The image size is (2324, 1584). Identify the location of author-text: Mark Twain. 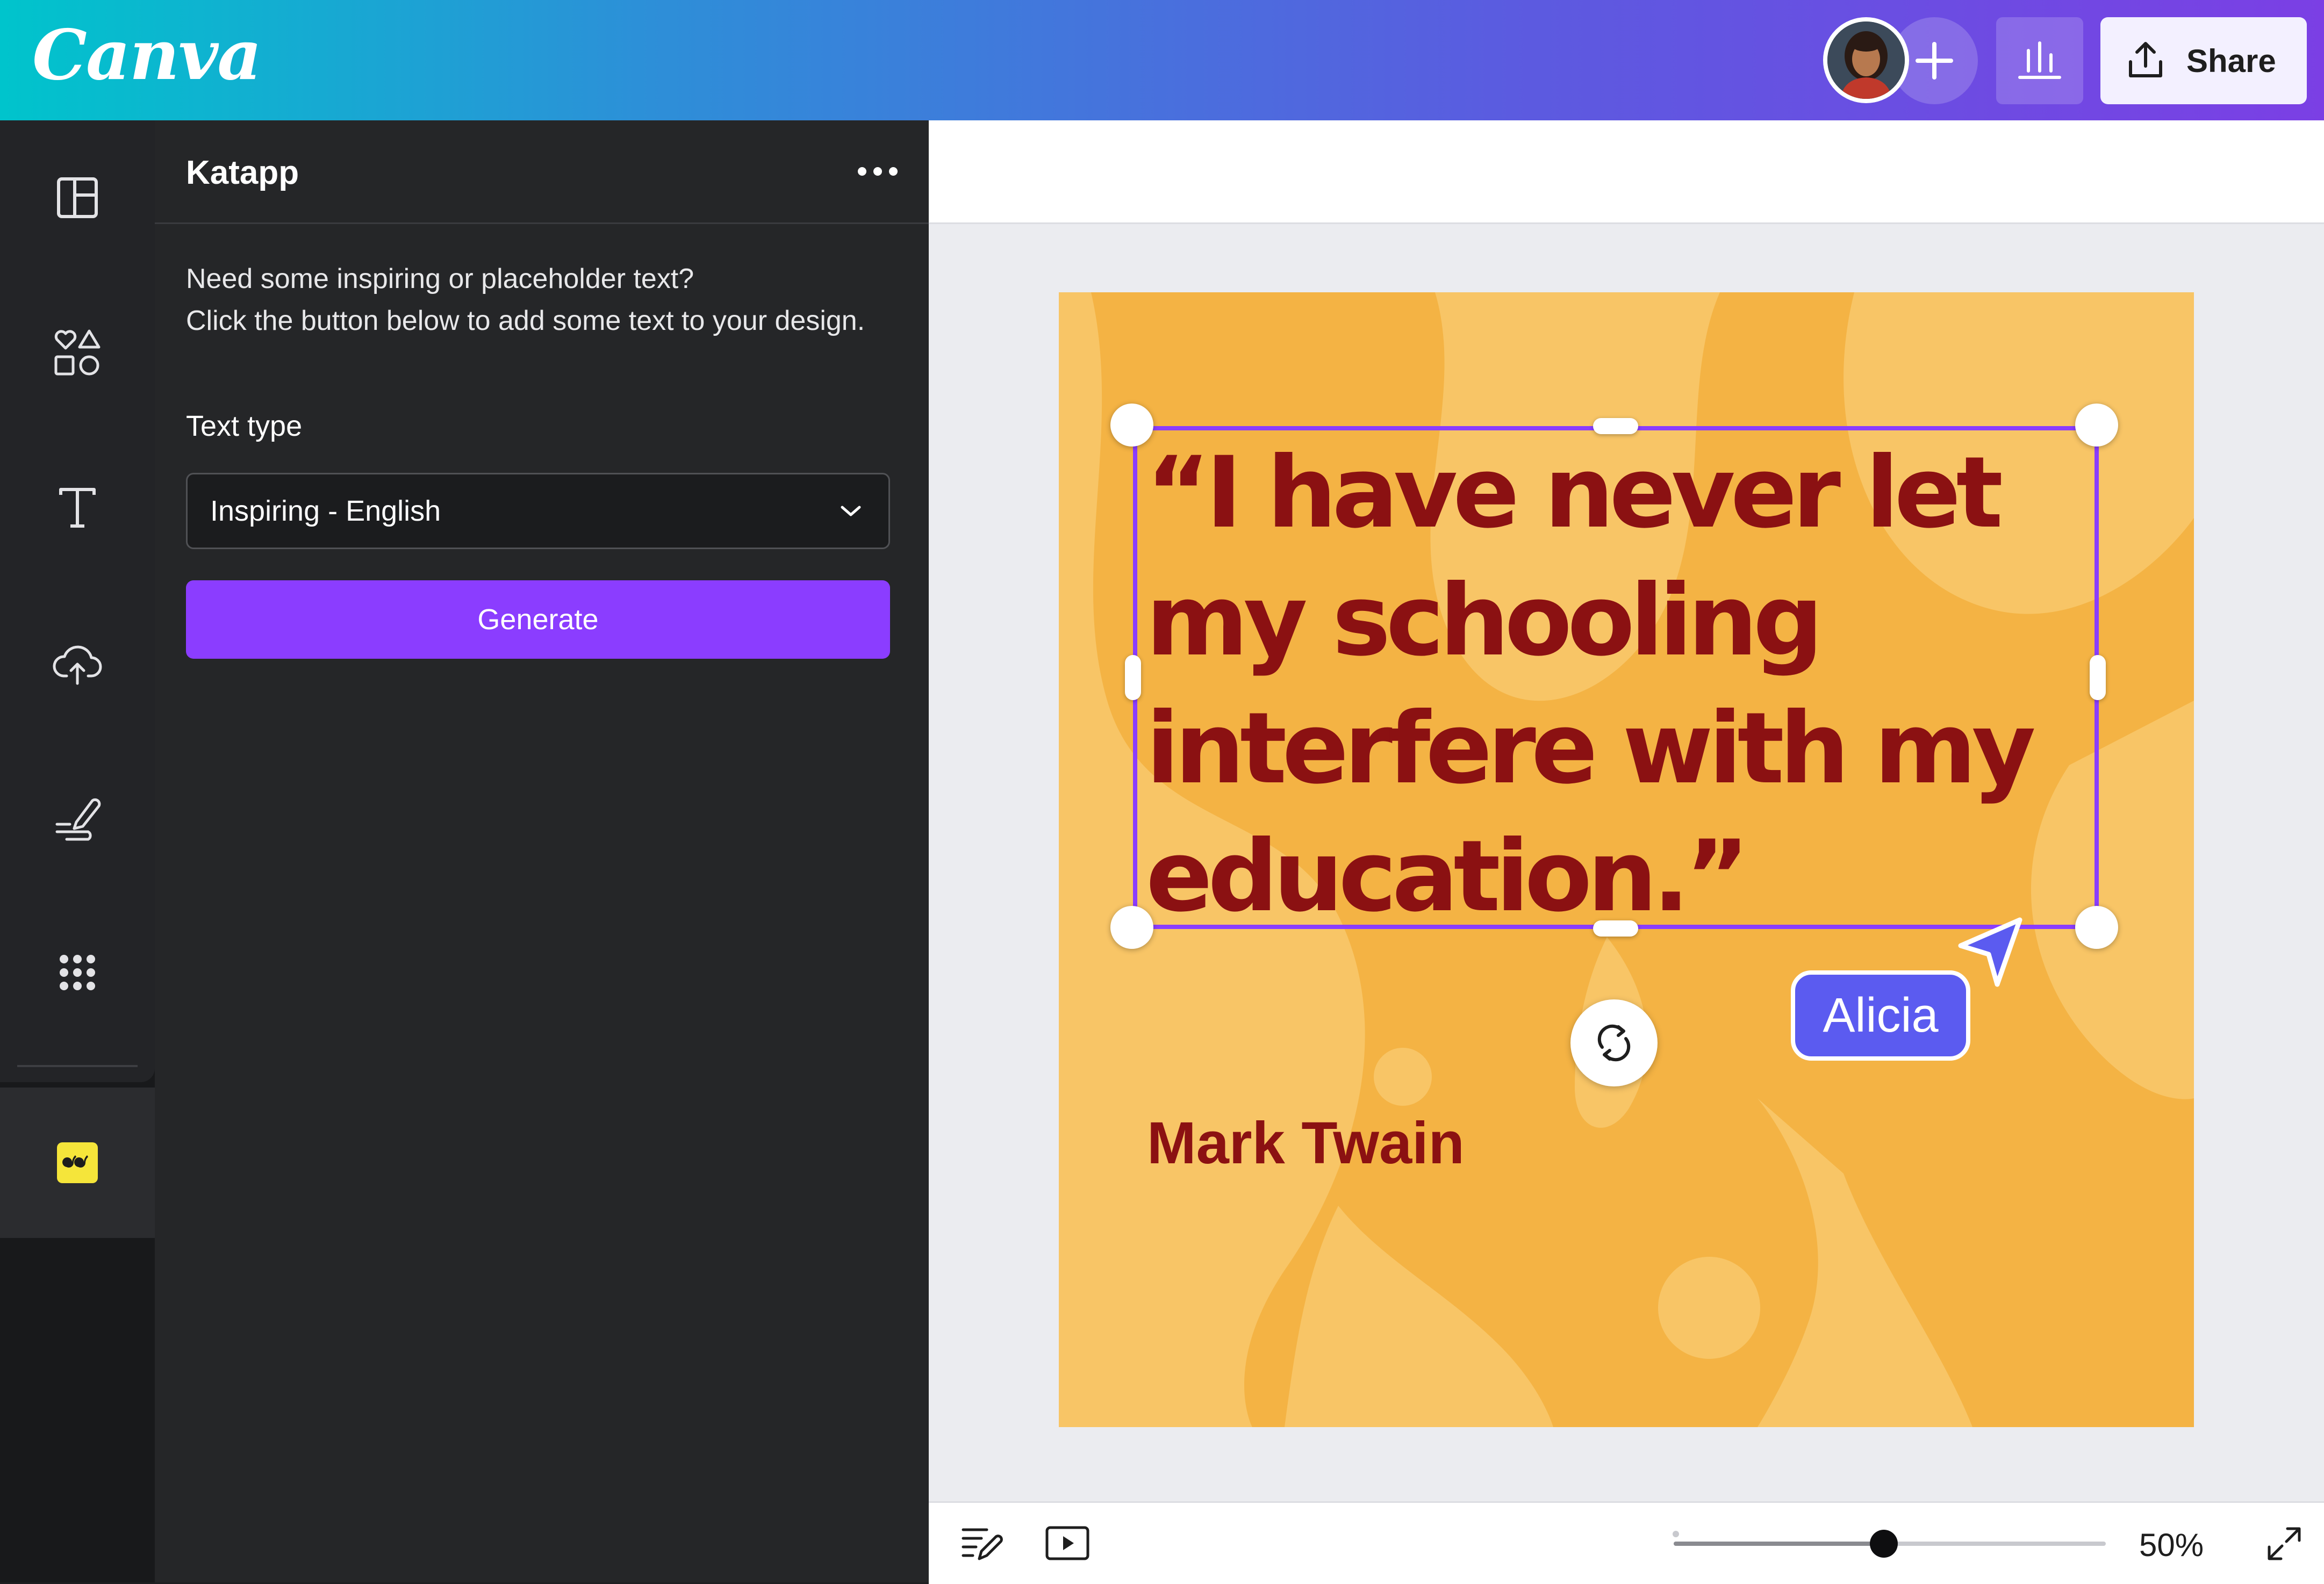
(1306, 1143).